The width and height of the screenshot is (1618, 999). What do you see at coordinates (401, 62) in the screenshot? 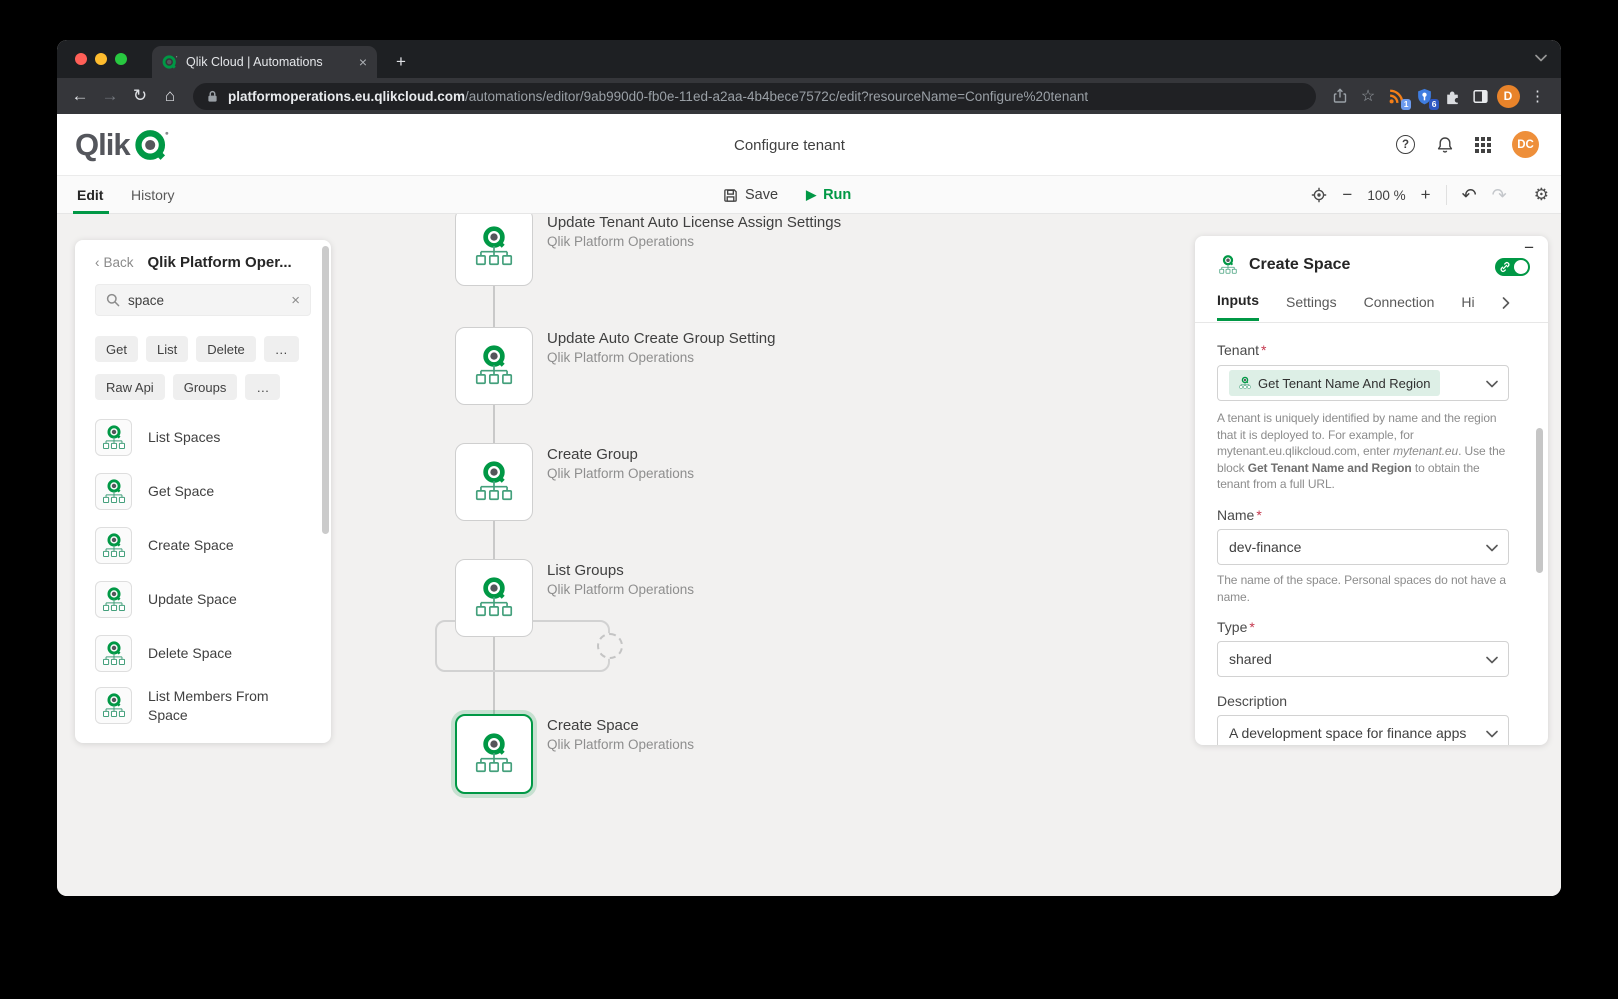
I see `new-tab-button: +` at bounding box center [401, 62].